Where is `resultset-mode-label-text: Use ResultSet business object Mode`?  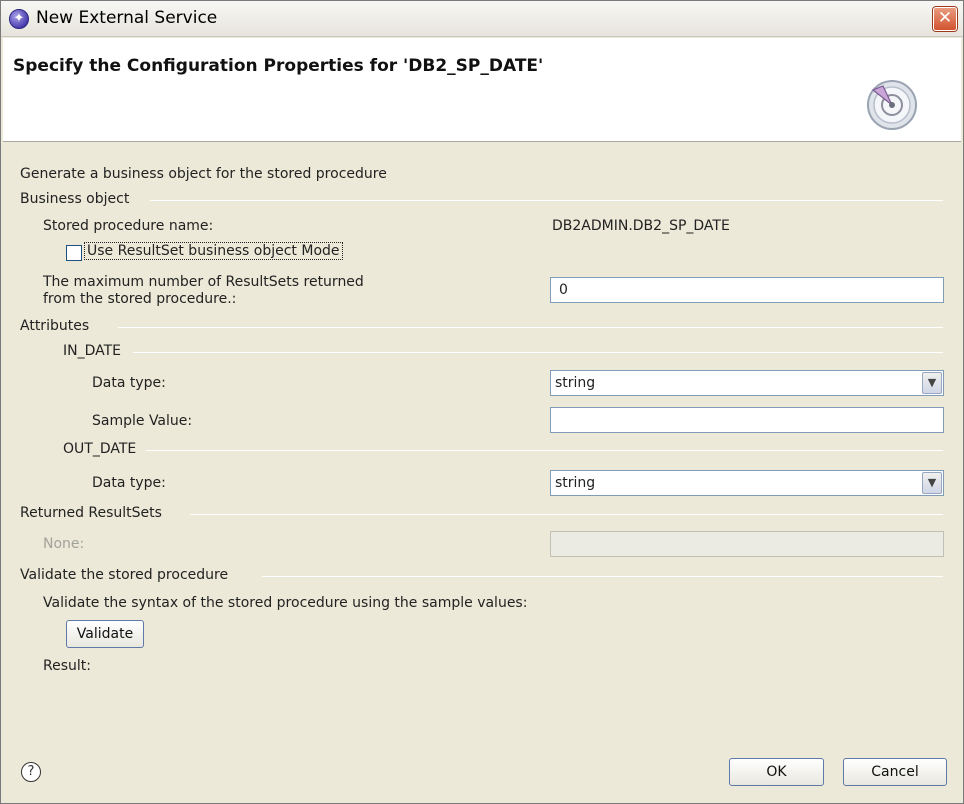 resultset-mode-label-text: Use ResultSet business object Mode is located at coordinates (213, 251).